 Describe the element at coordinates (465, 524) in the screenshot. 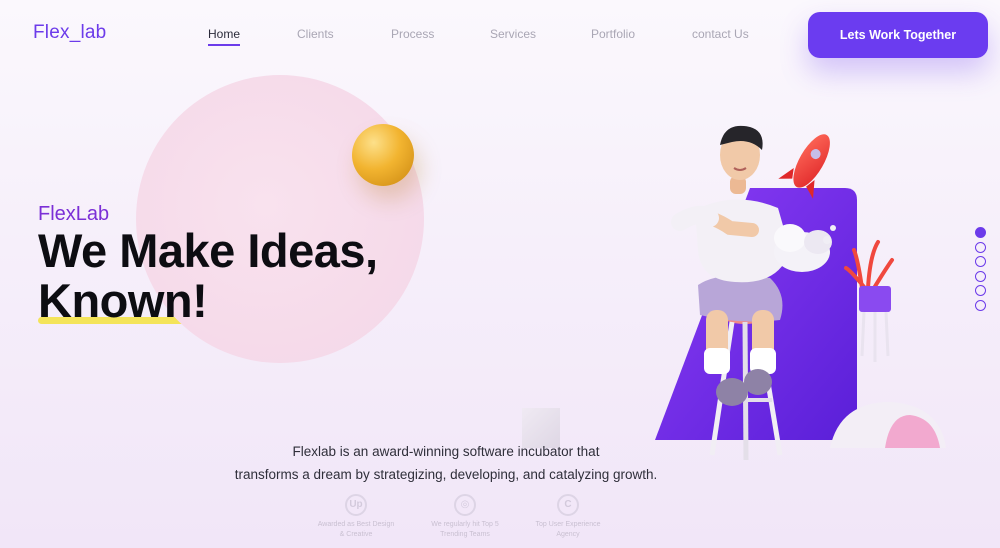

I see `badge-text: We regularly hit Top 5` at that location.